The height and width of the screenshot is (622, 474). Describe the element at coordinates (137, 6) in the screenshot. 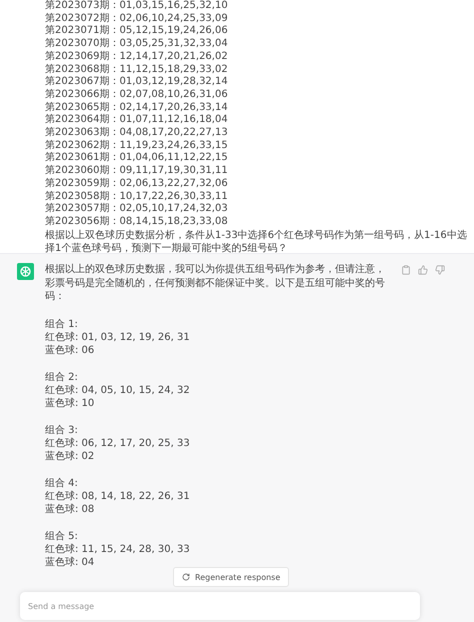

I see `draw-result: 第2023073期：01,03,15,16,25,32,10` at that location.